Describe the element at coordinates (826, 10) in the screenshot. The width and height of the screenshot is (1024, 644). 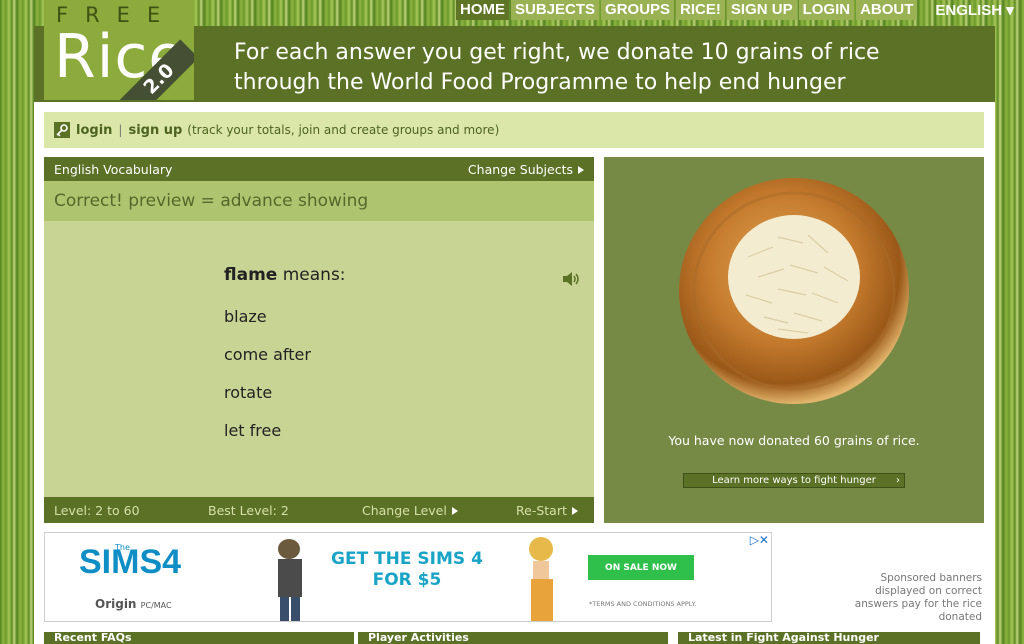
I see `nav-login: LOGIN` at that location.